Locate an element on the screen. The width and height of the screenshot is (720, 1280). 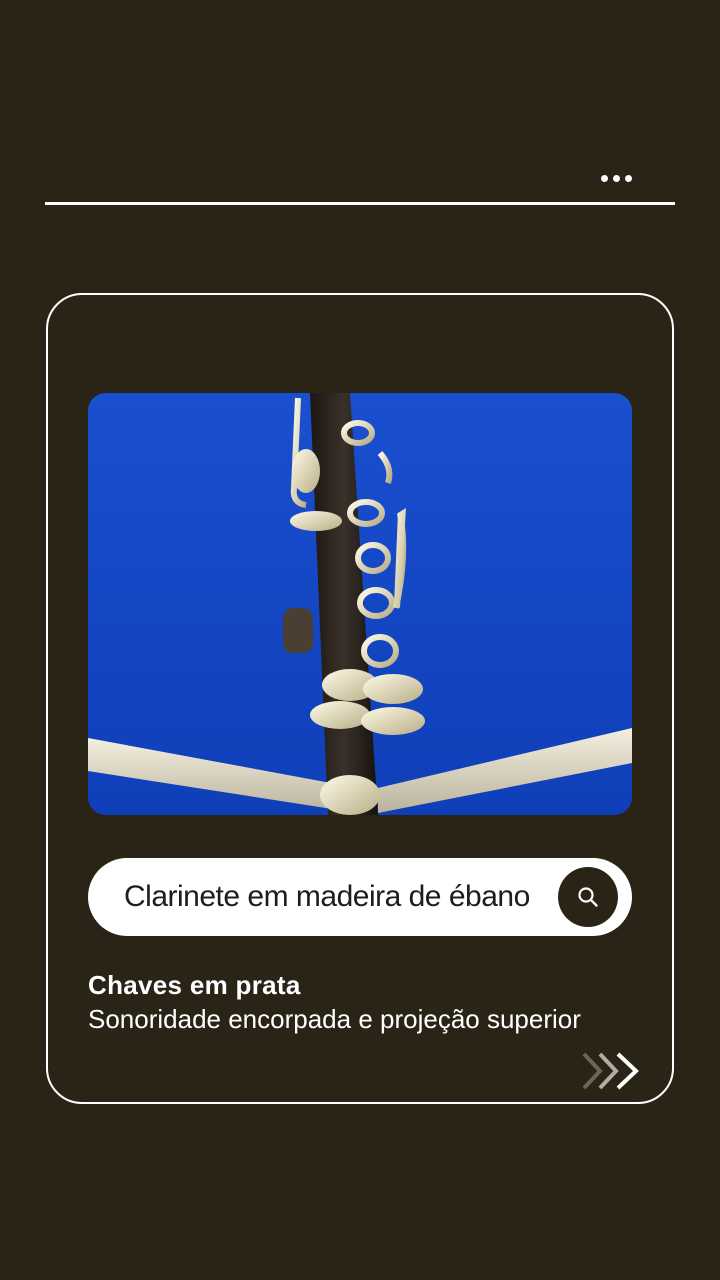
more-options-button is located at coordinates (616, 178).